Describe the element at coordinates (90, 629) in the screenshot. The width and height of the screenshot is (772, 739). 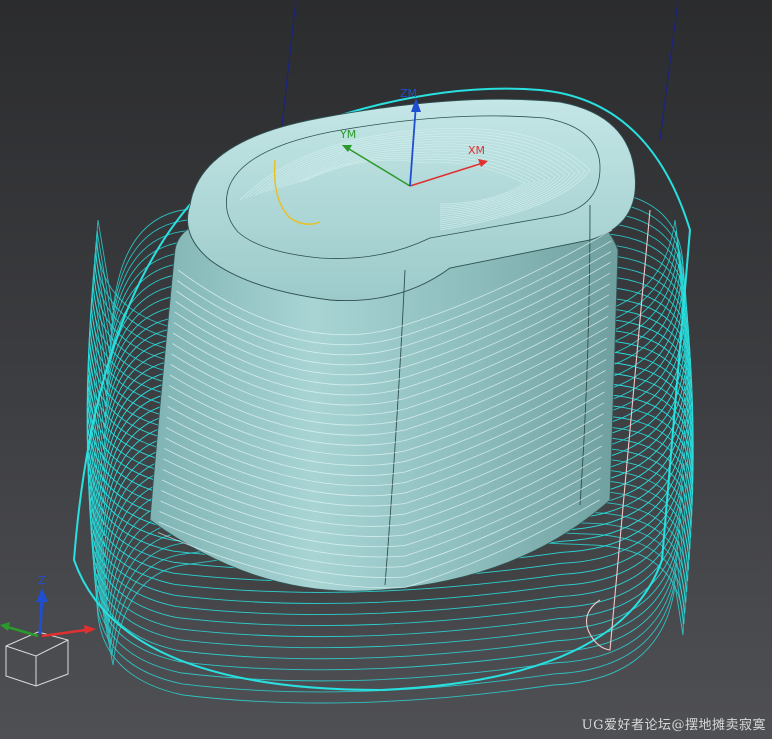
I see `triad-x-arrowhead` at that location.